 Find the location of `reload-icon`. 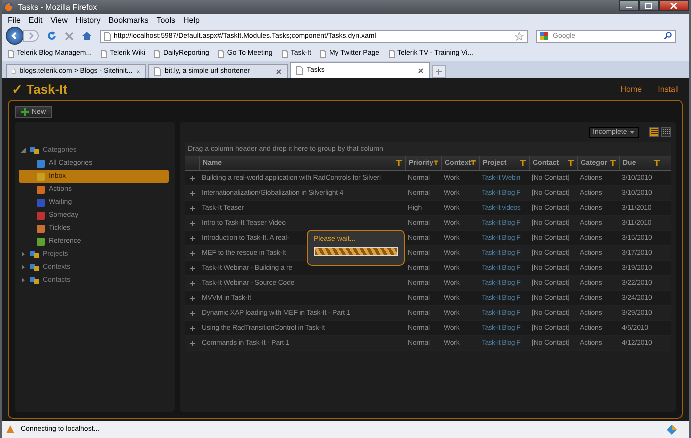

reload-icon is located at coordinates (52, 36).